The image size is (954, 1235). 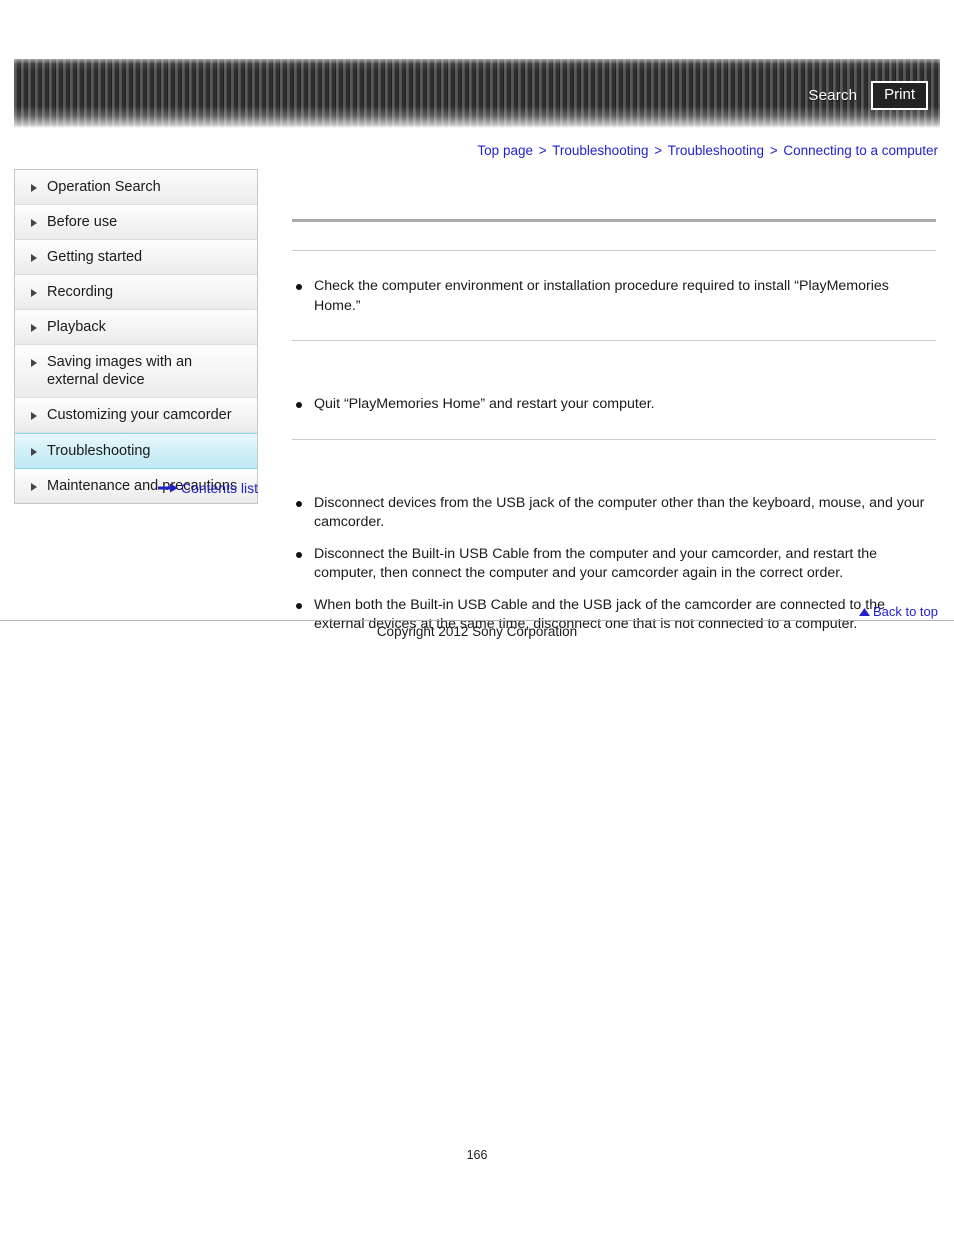 I want to click on back-to-top-label: Back to top, so click(x=905, y=611).